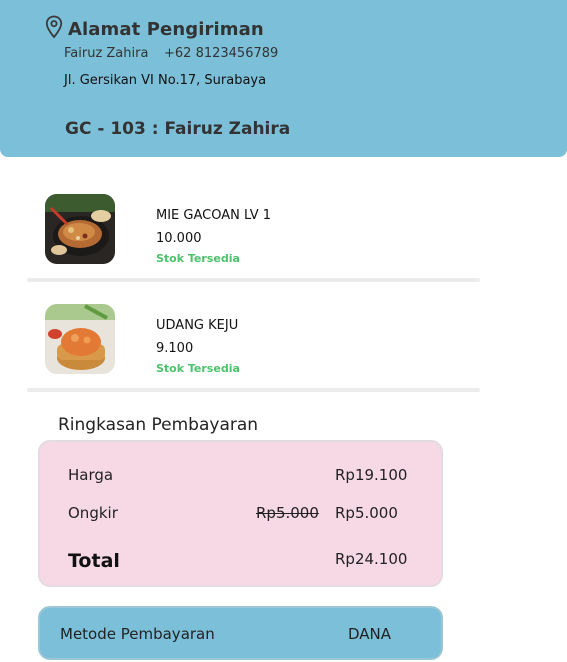 The image size is (567, 662). I want to click on payment-method-value: DANA, so click(370, 634).